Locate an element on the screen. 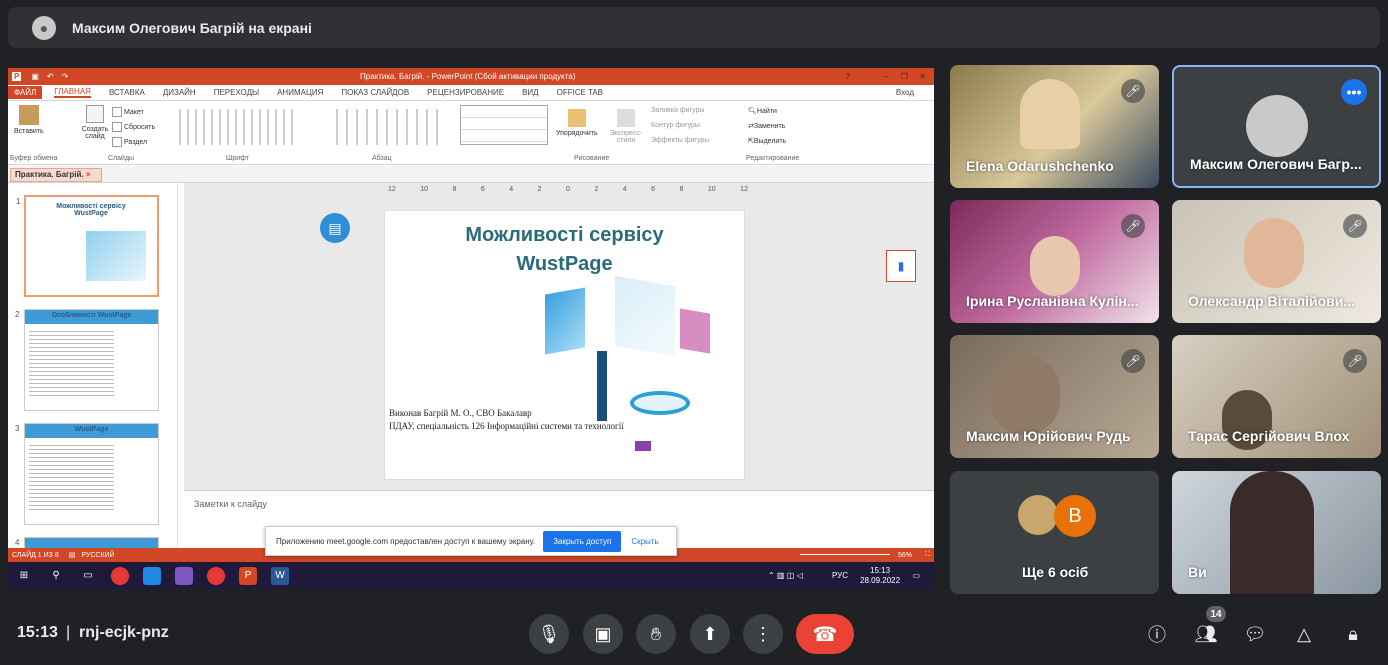 Image resolution: width=1388 pixels, height=665 pixels. thumbnail-slide-3: 3 WustPage is located at coordinates (87, 474).